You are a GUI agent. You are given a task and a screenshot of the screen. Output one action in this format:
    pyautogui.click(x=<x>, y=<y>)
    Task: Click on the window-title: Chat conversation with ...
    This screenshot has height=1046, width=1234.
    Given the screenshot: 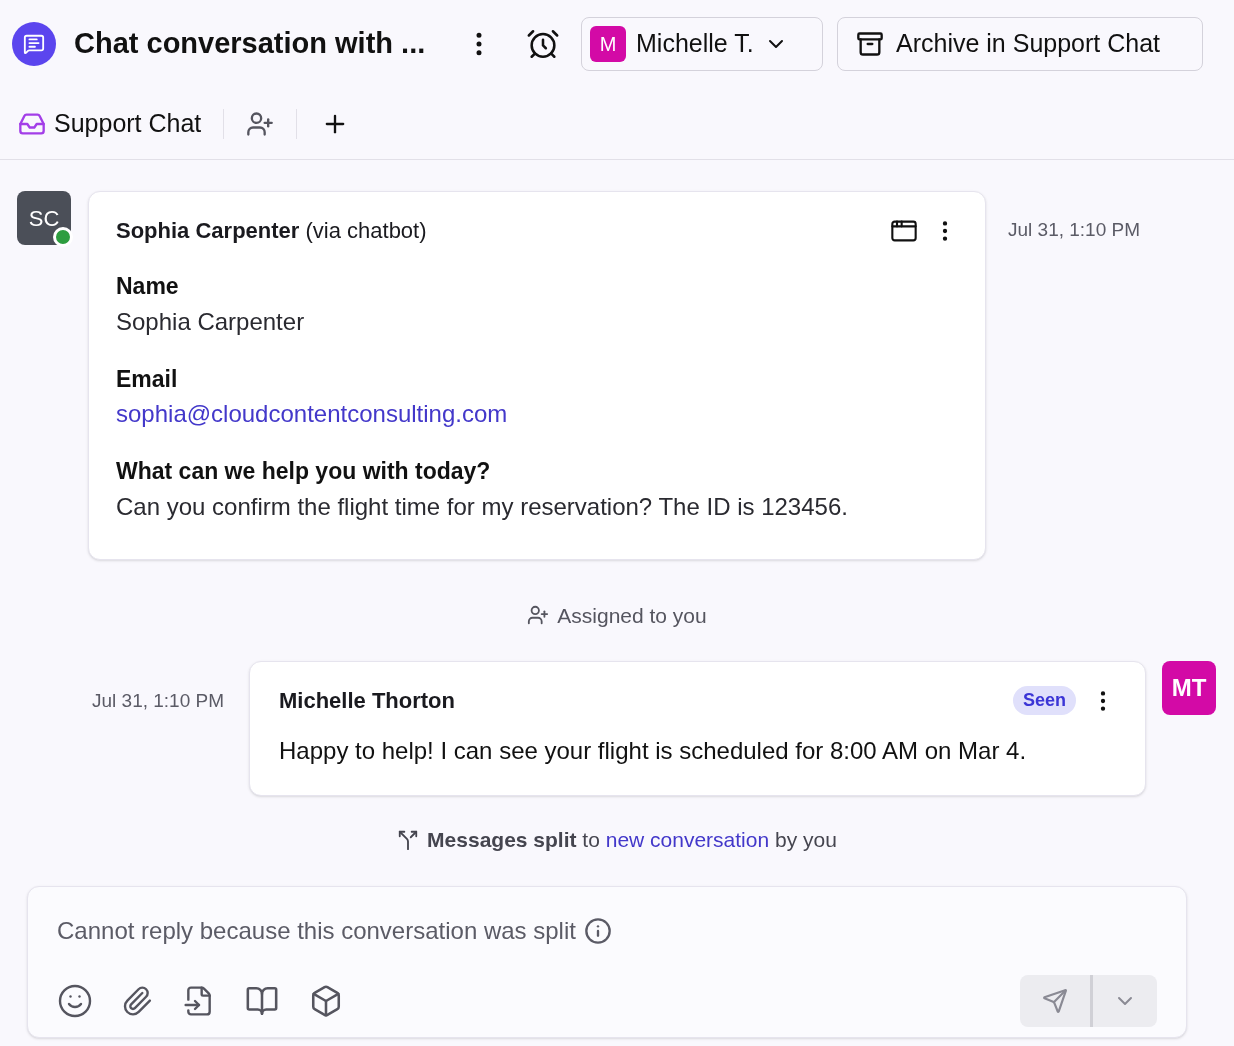 What is the action you would take?
    pyautogui.click(x=250, y=44)
    